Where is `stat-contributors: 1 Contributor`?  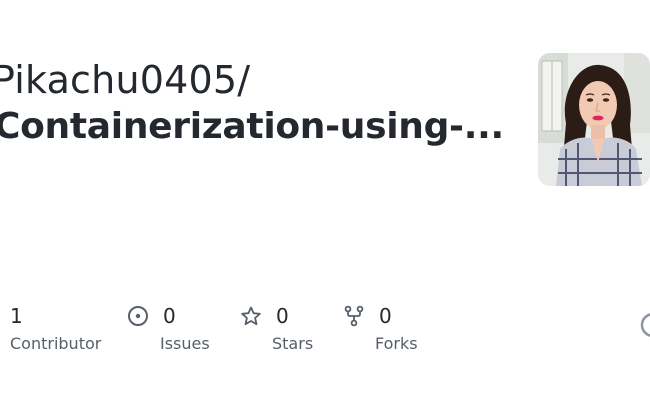 stat-contributors: 1 Contributor is located at coordinates (55, 326).